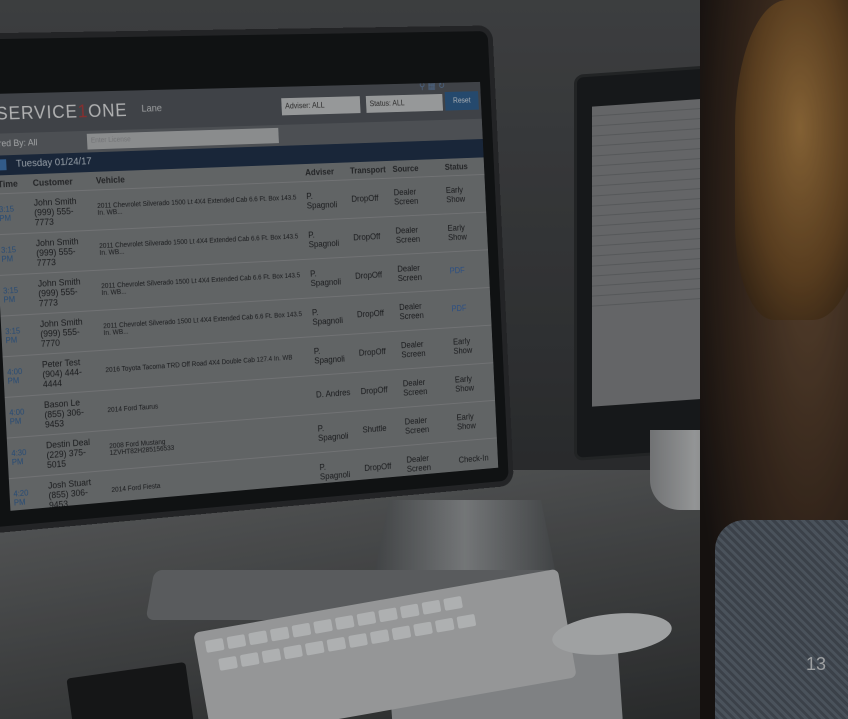 The width and height of the screenshot is (848, 719). What do you see at coordinates (324, 172) in the screenshot?
I see `header-adviser: Adviser` at bounding box center [324, 172].